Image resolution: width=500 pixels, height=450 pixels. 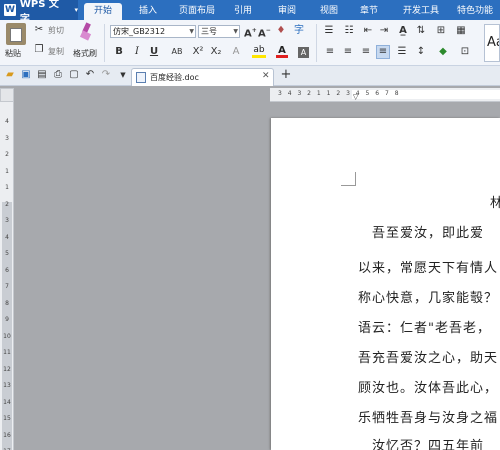 I want to click on ruler-number: 16, so click(x=7, y=435).